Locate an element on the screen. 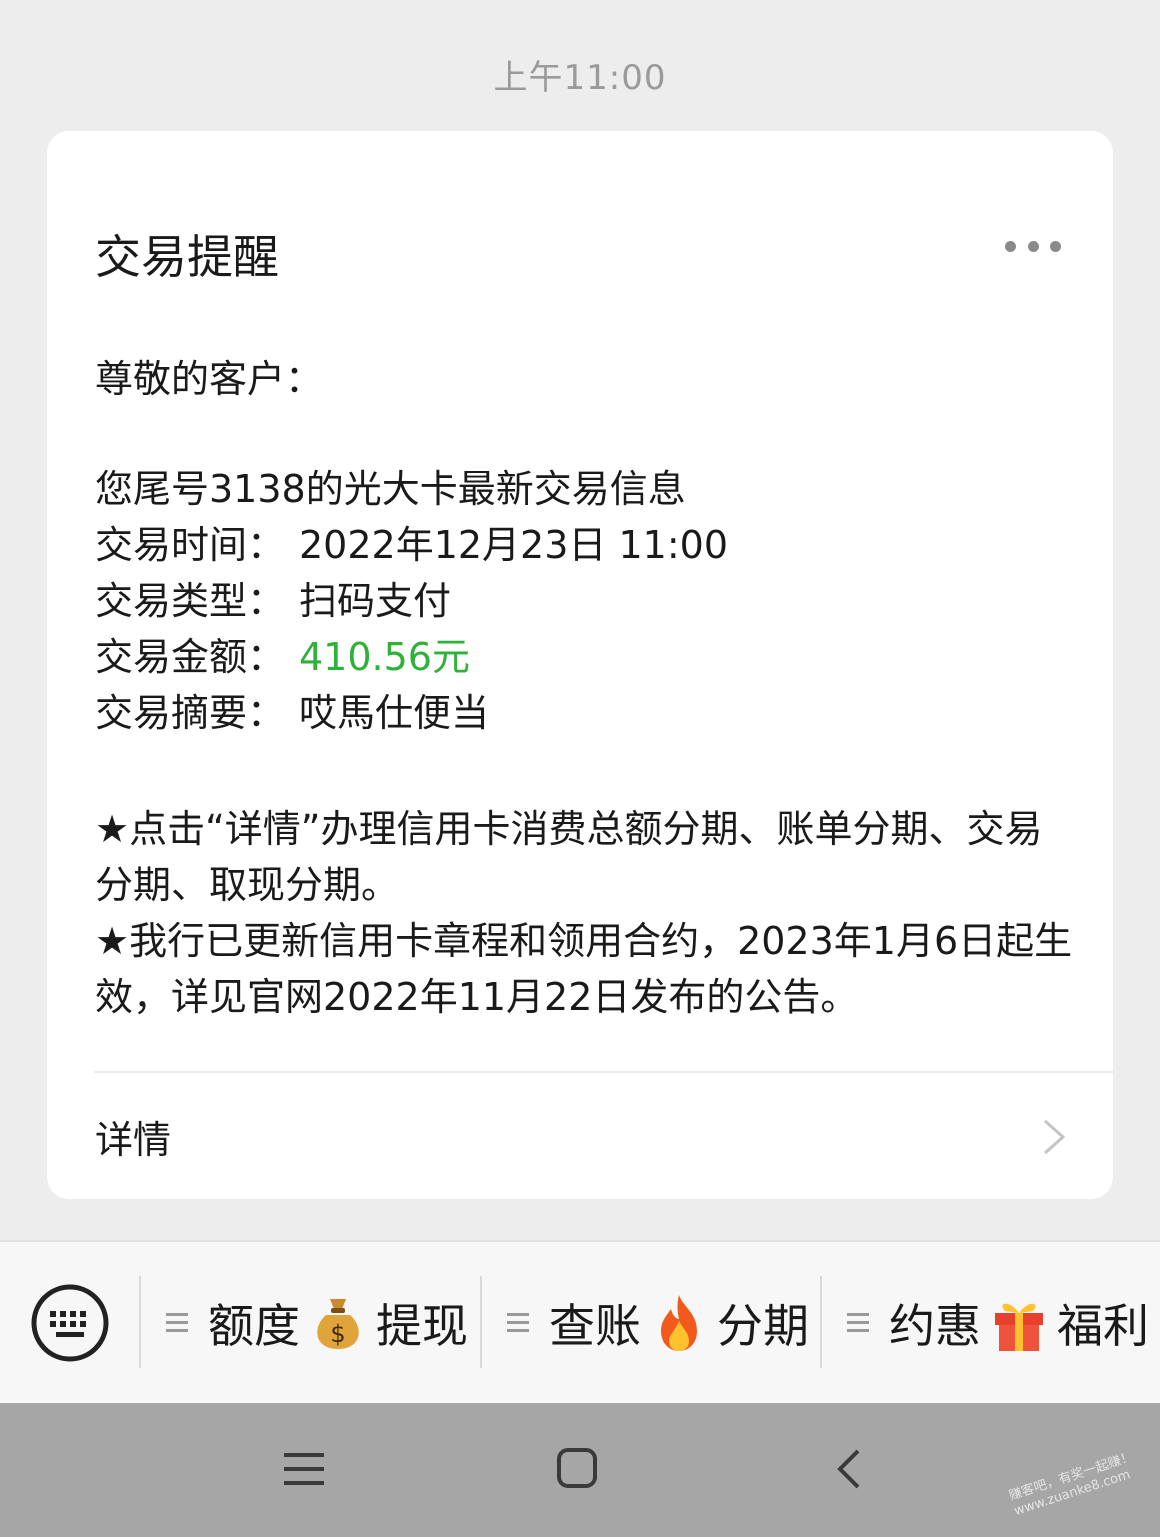  field-amount: 交易金额： 410.56元 is located at coordinates (585, 657).